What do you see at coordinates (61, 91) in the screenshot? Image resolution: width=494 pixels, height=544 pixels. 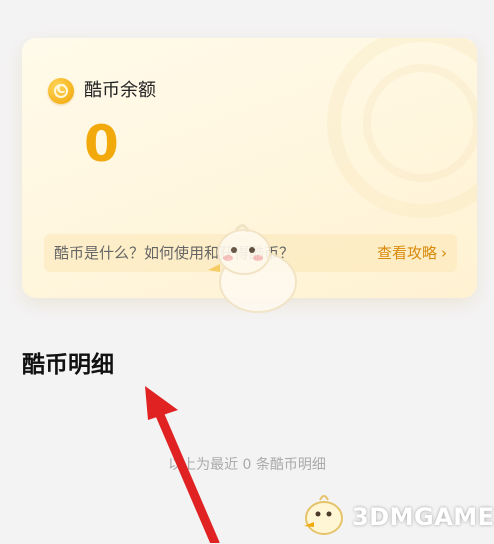 I see `coin-icon` at bounding box center [61, 91].